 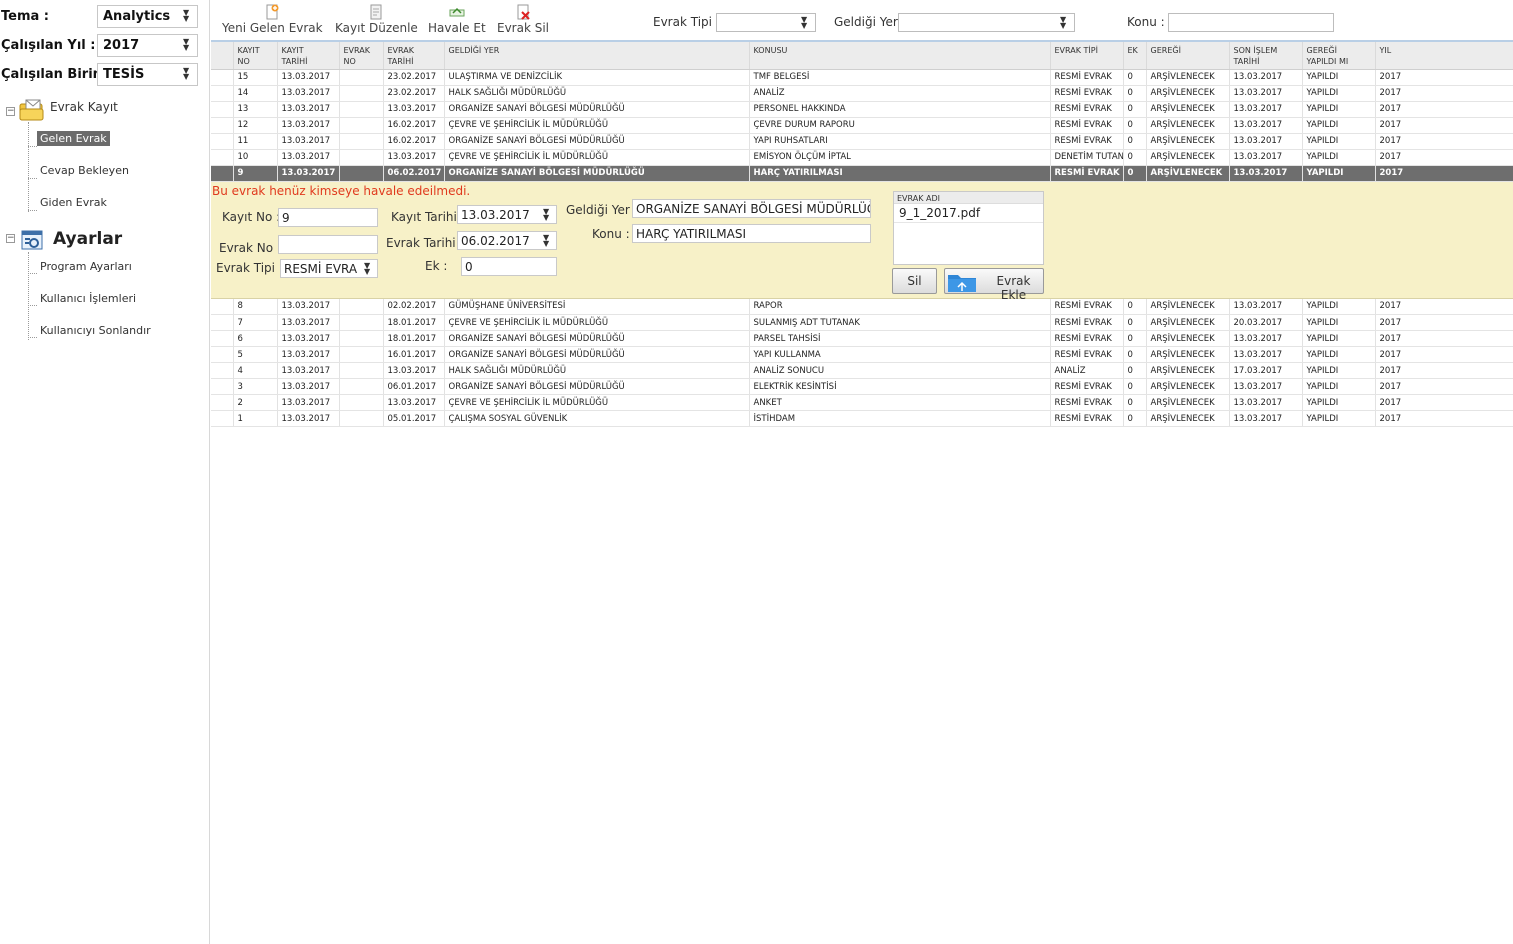 What do you see at coordinates (255, 125) in the screenshot?
I see `table-cell: 12` at bounding box center [255, 125].